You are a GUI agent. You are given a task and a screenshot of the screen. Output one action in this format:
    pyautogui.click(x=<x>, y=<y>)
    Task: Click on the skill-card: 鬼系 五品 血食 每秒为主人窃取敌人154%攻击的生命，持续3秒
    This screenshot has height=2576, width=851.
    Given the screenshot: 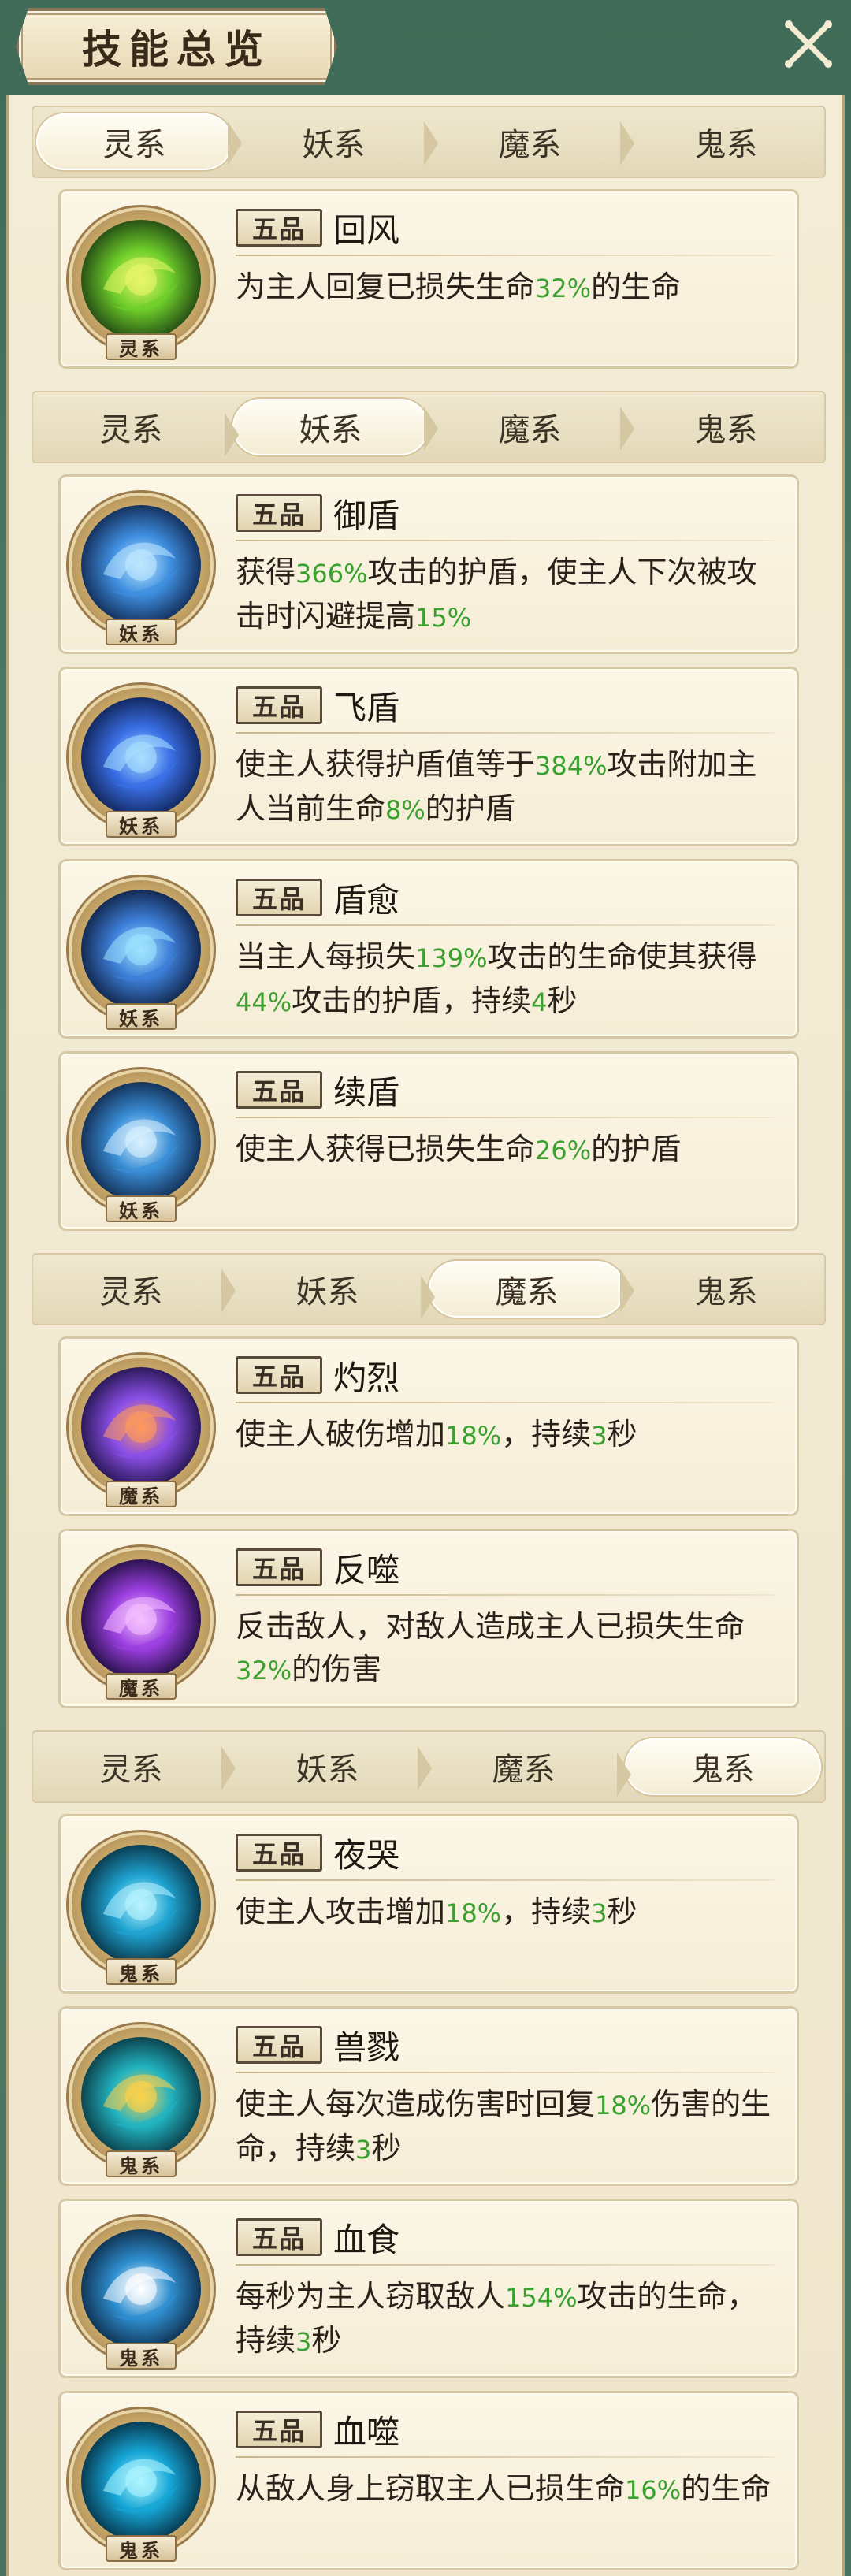 What is the action you would take?
    pyautogui.click(x=428, y=2288)
    